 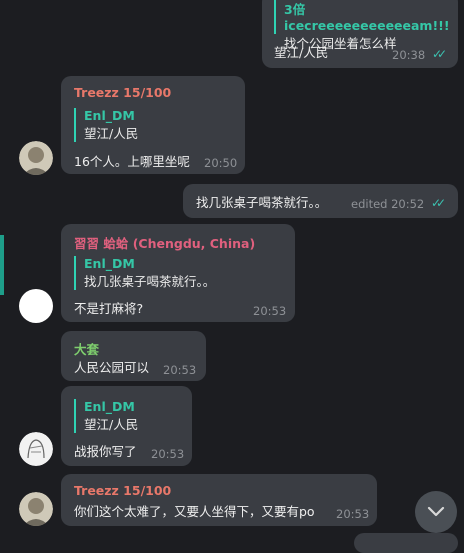 I want to click on unread-accent-bar, so click(x=2, y=265).